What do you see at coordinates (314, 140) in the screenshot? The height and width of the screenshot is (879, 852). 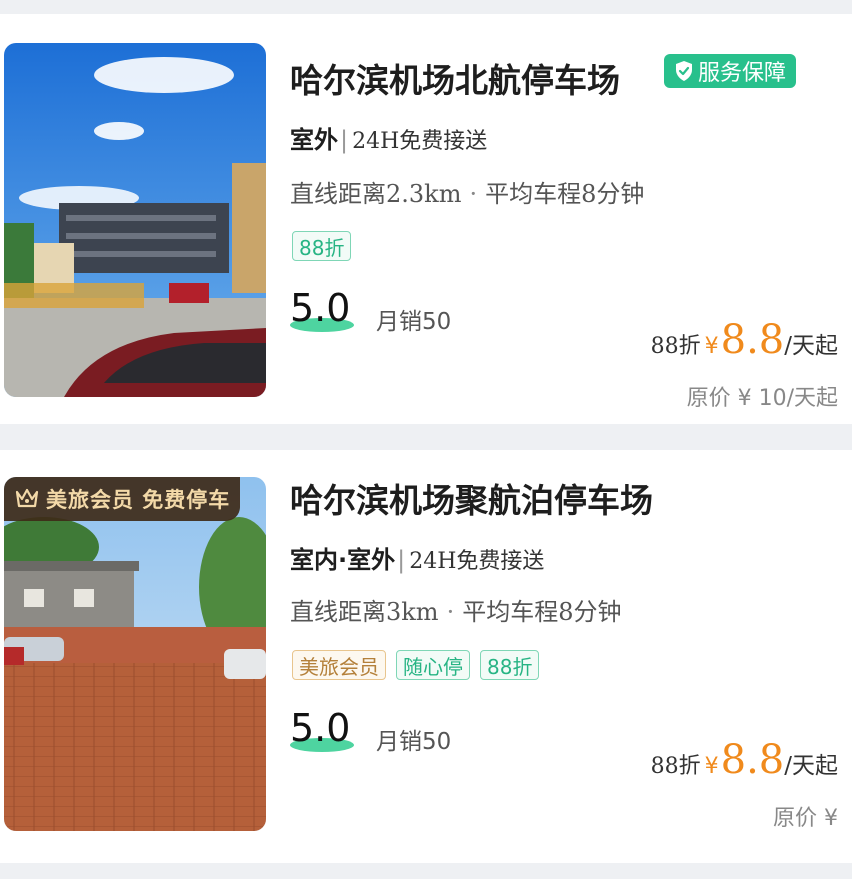 I see `parking-type: 室外` at bounding box center [314, 140].